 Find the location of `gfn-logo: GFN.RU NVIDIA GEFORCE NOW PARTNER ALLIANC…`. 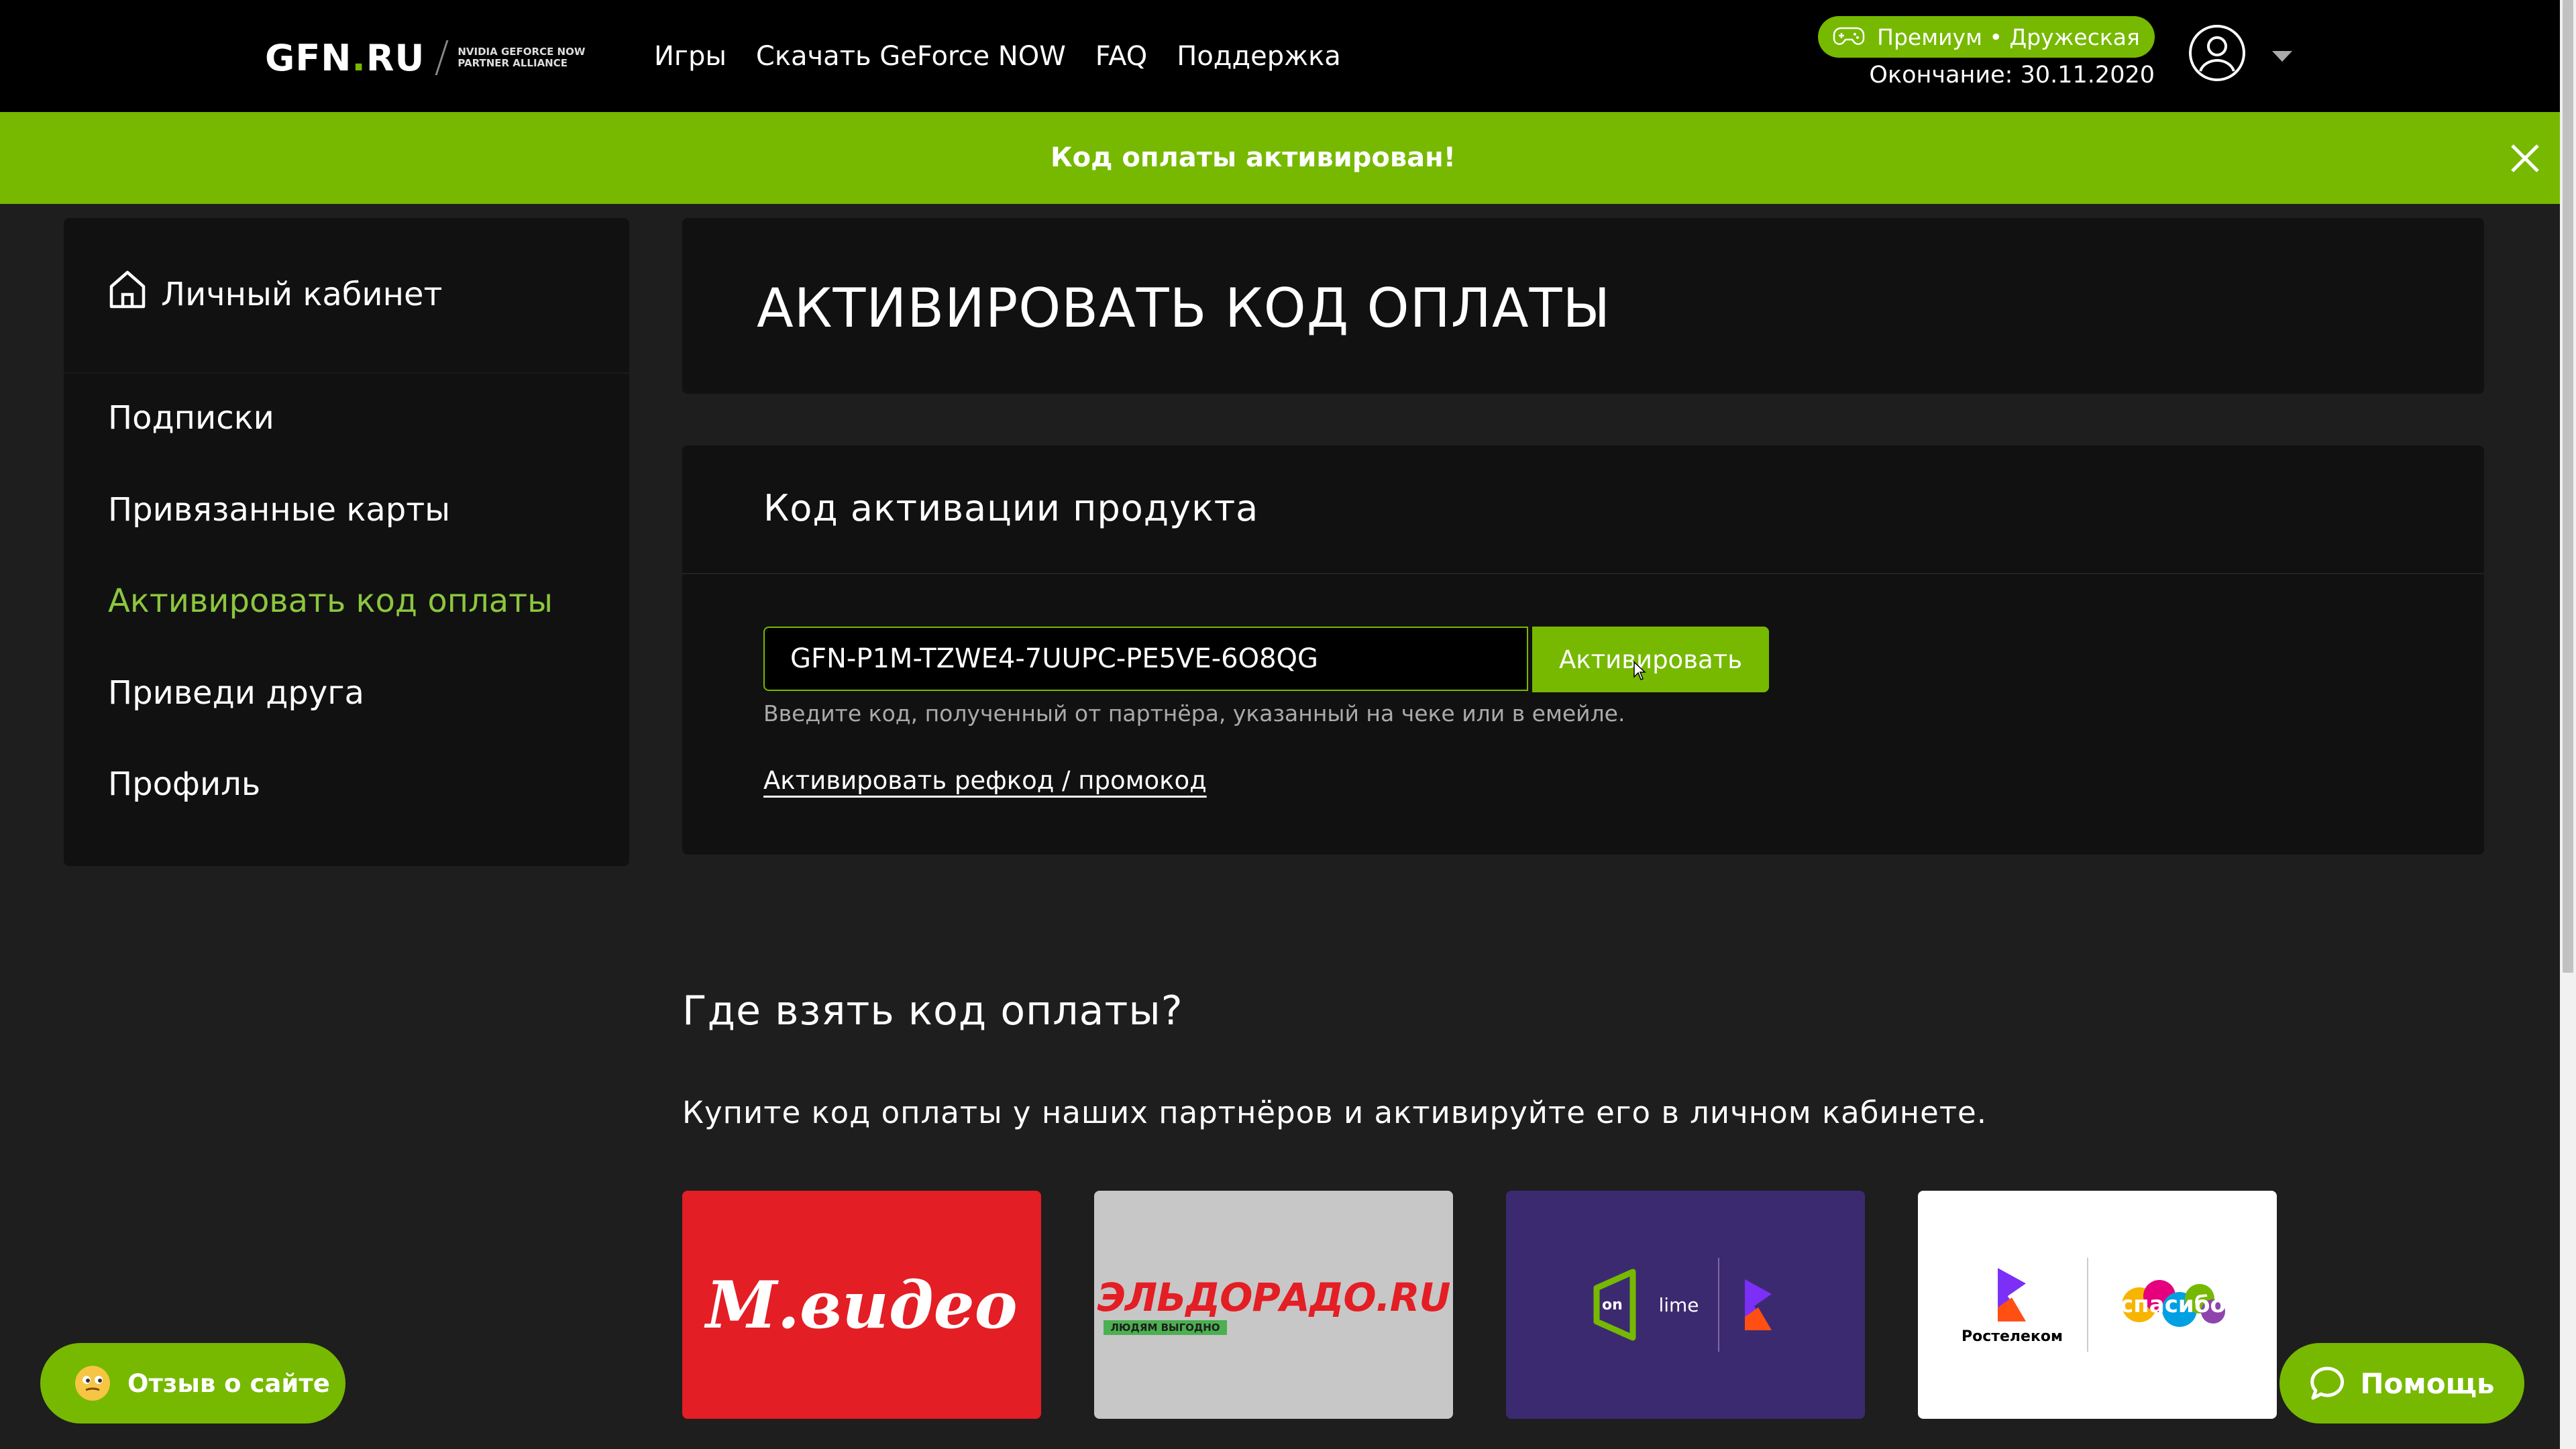

gfn-logo: GFN.RU NVIDIA GEFORCE NOW PARTNER ALLIANC… is located at coordinates (425, 57).